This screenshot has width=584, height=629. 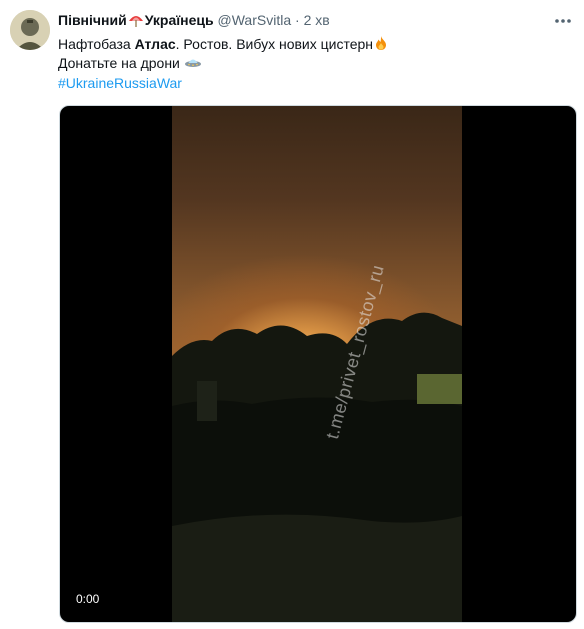 I want to click on text-segment: Донатьте на дрони, so click(x=121, y=63).